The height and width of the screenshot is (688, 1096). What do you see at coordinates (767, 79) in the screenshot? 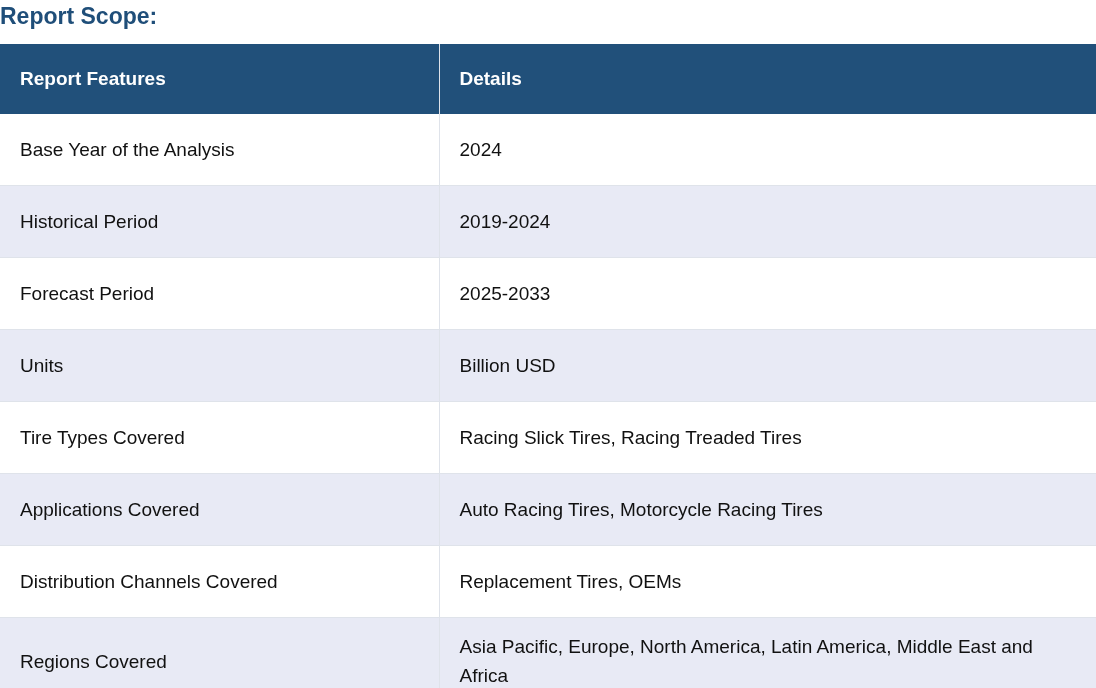
I see `column-header: Details` at bounding box center [767, 79].